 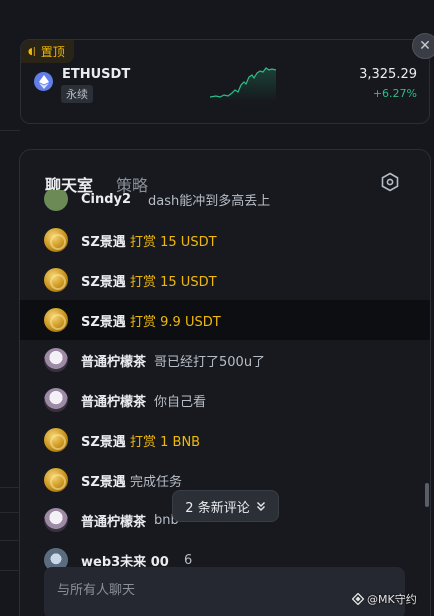 What do you see at coordinates (388, 74) in the screenshot?
I see `ticker-price: 3,325.29` at bounding box center [388, 74].